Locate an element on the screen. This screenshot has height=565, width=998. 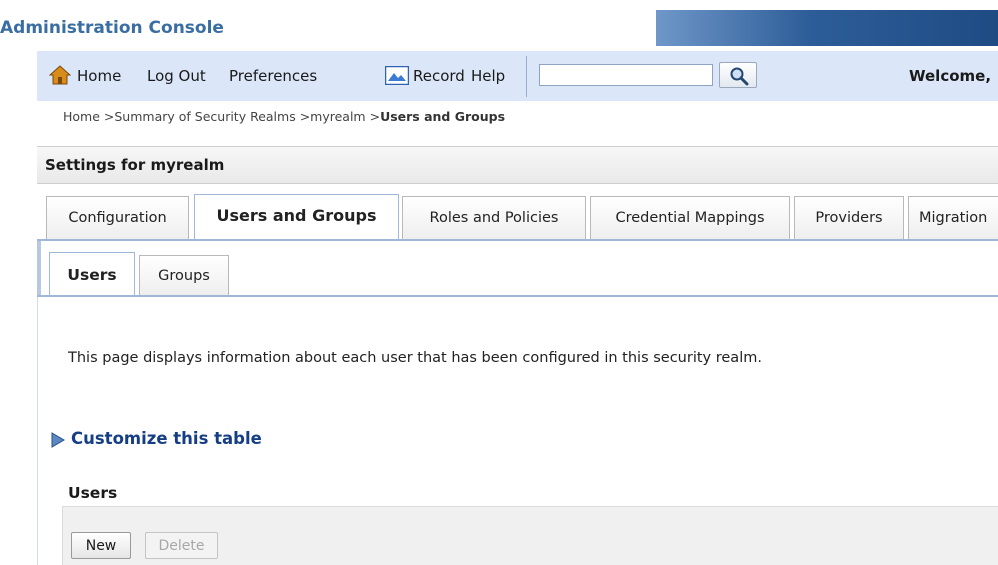
logout-link: Log Out is located at coordinates (176, 76).